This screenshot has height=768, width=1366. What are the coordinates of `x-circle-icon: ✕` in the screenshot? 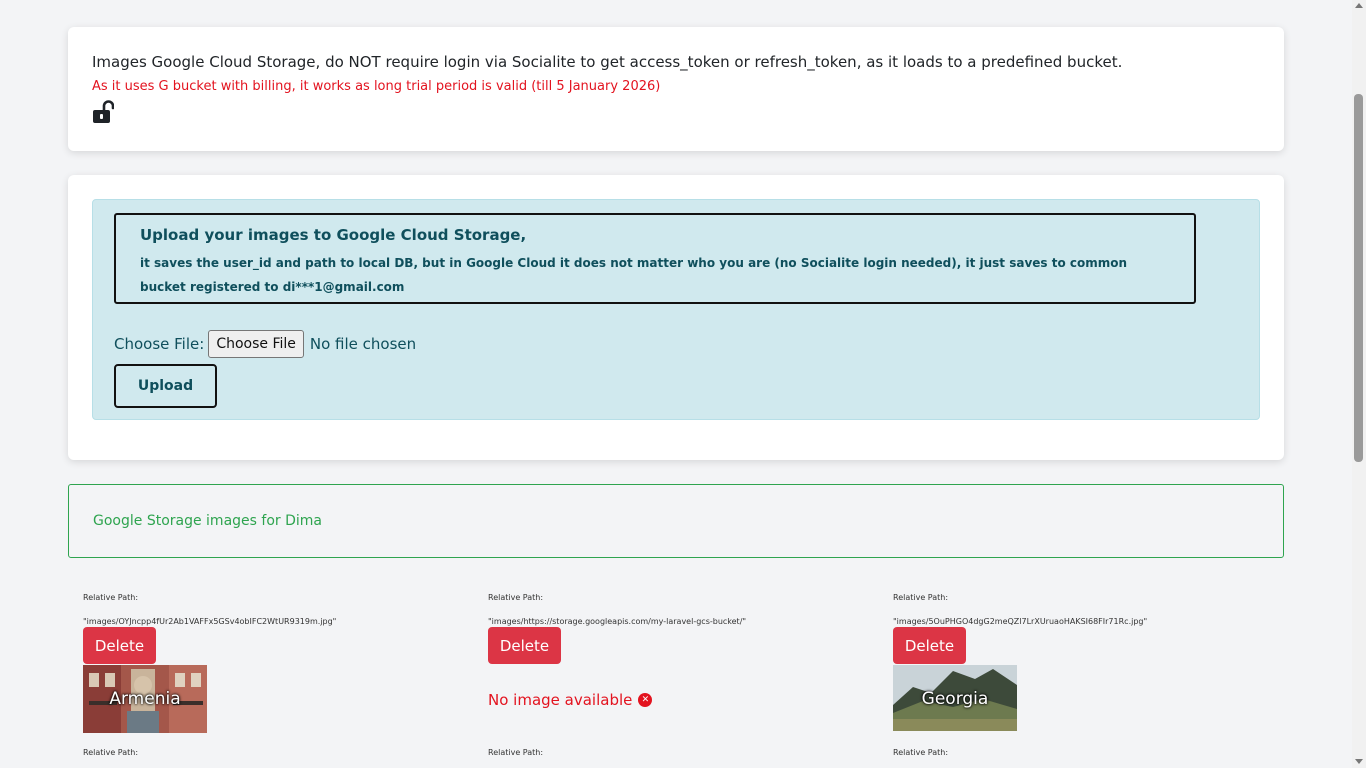 It's located at (645, 700).